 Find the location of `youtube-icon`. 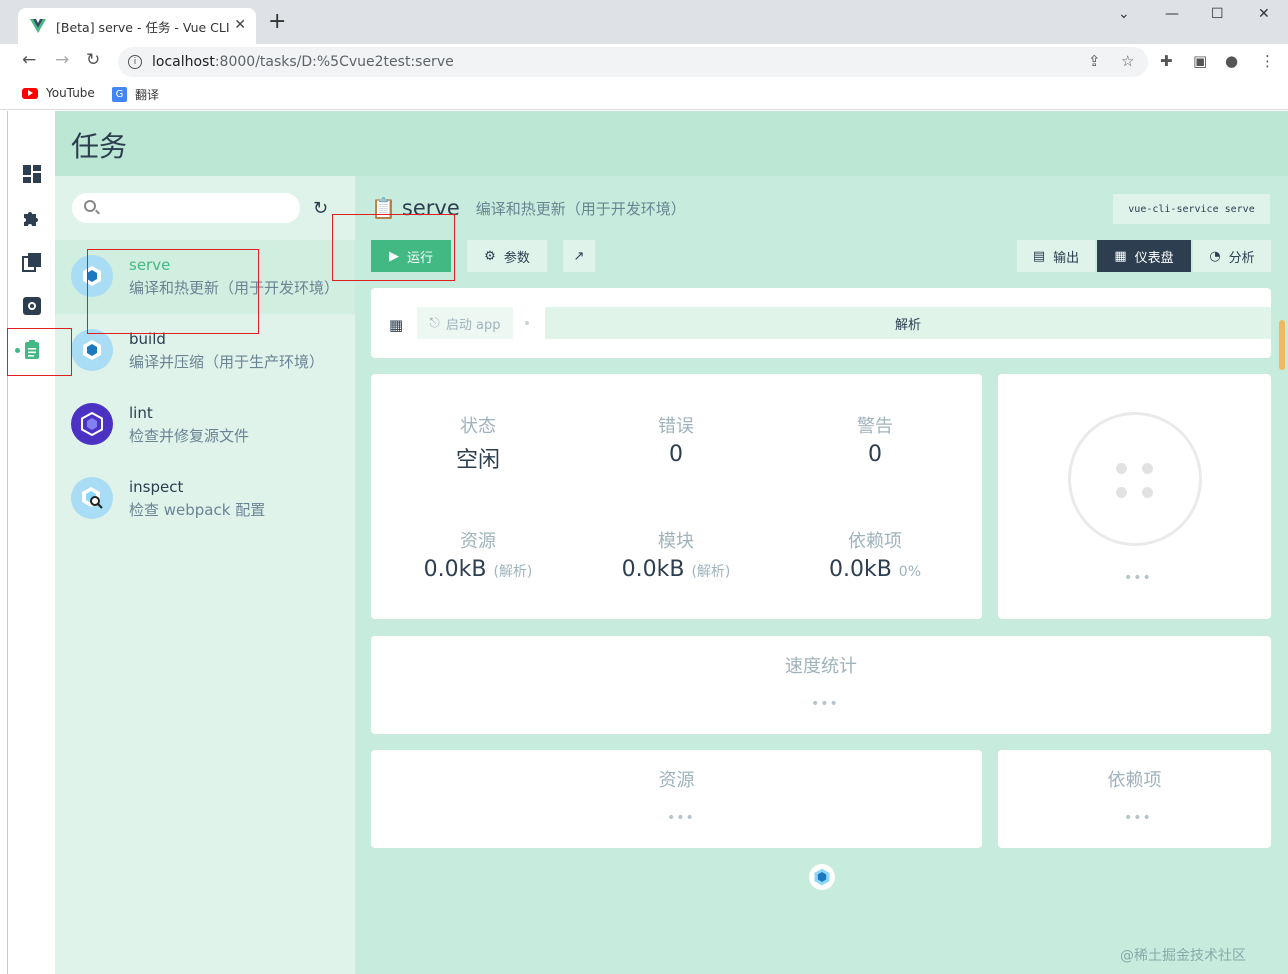

youtube-icon is located at coordinates (30, 93).